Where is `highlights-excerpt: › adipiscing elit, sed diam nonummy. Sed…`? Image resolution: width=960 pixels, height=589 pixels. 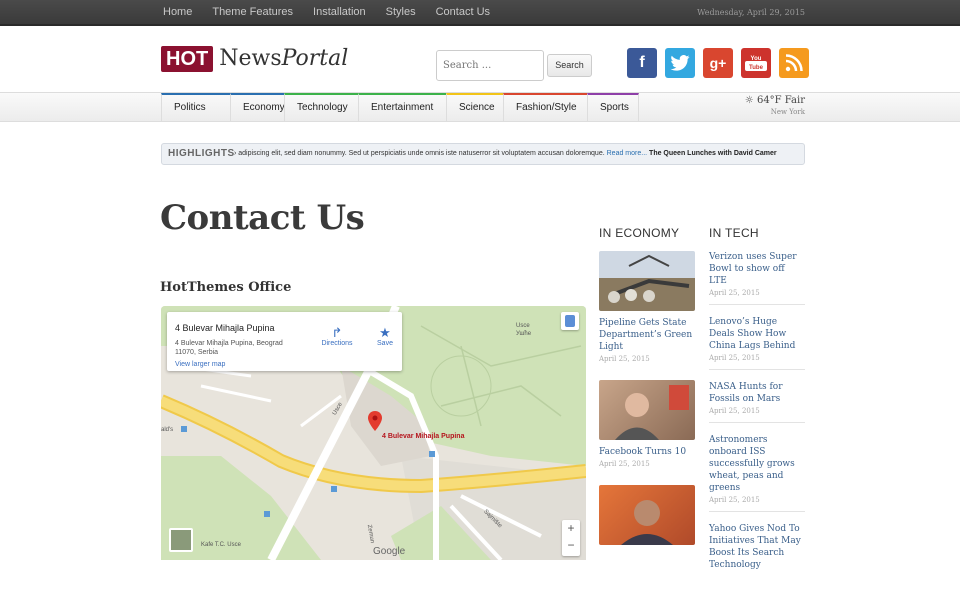
highlights-excerpt: › adipiscing elit, sed diam nonummy. Sed… is located at coordinates (419, 153).